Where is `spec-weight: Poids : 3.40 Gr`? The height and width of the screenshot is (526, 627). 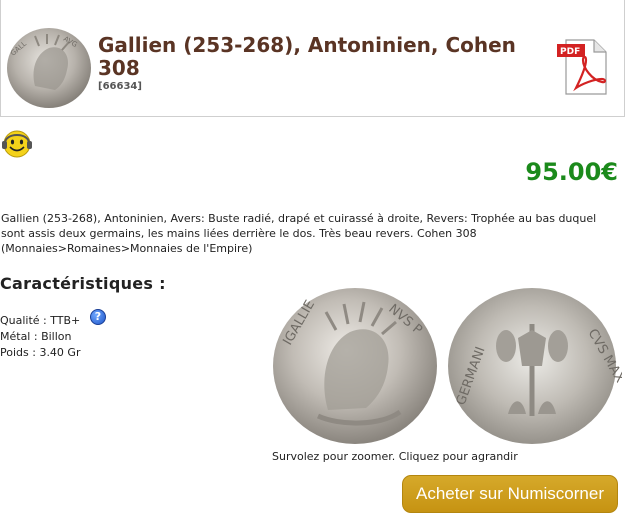
spec-weight: Poids : 3.40 Gr is located at coordinates (40, 352).